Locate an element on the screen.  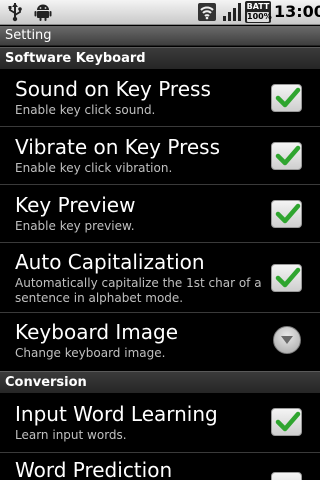
dropdown-arrow-icon is located at coordinates (287, 340).